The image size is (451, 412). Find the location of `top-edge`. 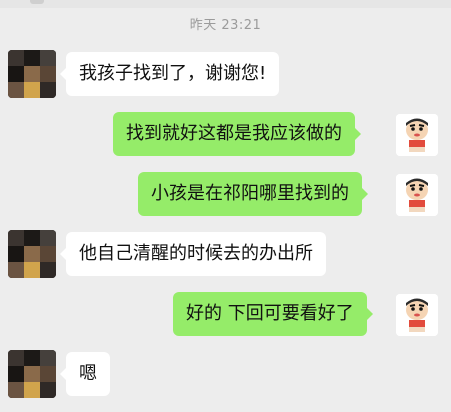

top-edge is located at coordinates (225, 4).